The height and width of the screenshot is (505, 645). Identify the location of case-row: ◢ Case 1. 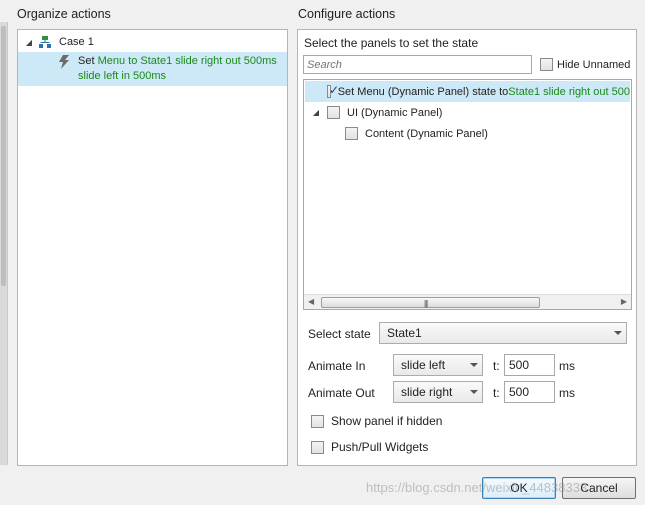
(155, 42).